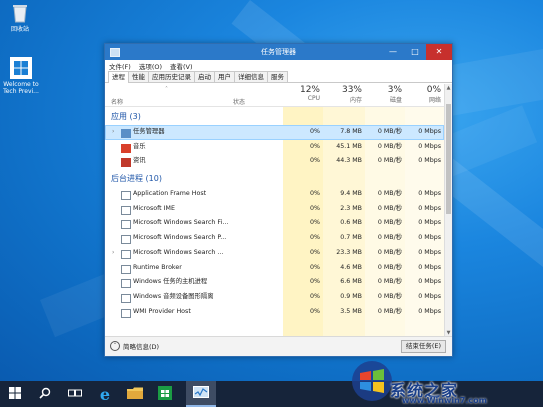  Describe the element at coordinates (136, 179) in the screenshot. I see `group-name: 后台进程 (10)` at that location.